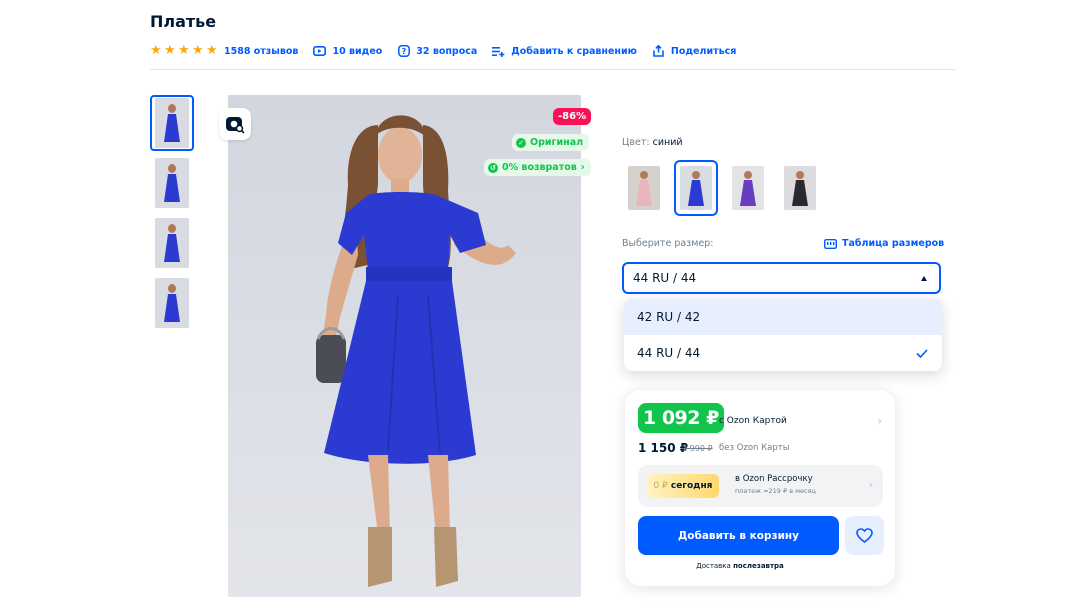  I want to click on delivery-info: Доставка послезавтра, so click(740, 566).